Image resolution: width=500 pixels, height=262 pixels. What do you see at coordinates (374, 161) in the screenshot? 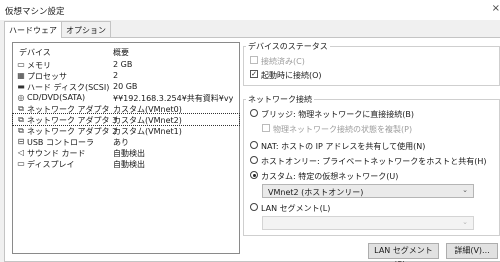
I see `host-only-label: ホストオンリー: プライベートネットワークをホストと共有(H)` at bounding box center [374, 161].